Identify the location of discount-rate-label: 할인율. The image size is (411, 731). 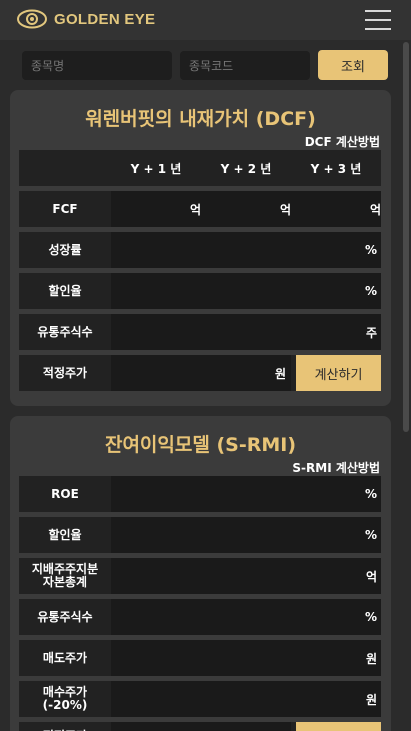
(65, 290).